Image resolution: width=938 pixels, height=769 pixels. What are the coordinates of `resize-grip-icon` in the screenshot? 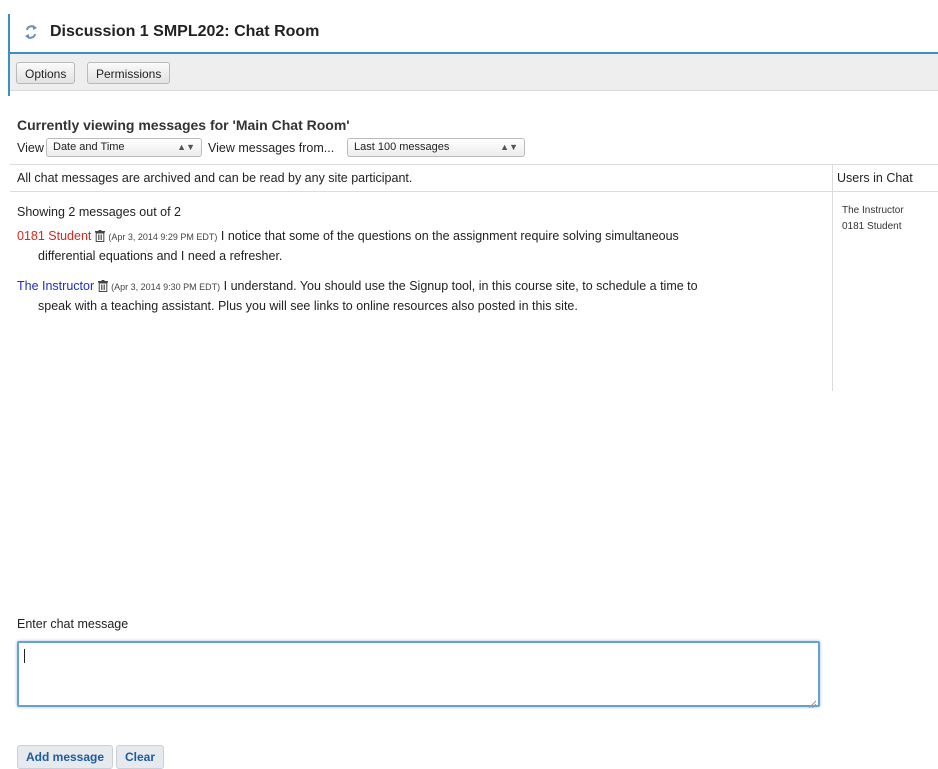 It's located at (812, 702).